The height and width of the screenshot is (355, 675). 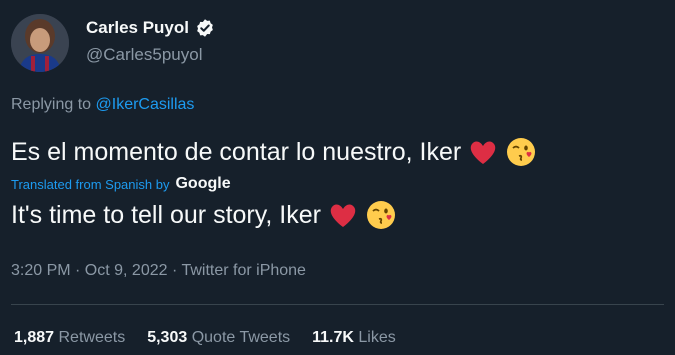 What do you see at coordinates (40, 43) in the screenshot?
I see `avatar` at bounding box center [40, 43].